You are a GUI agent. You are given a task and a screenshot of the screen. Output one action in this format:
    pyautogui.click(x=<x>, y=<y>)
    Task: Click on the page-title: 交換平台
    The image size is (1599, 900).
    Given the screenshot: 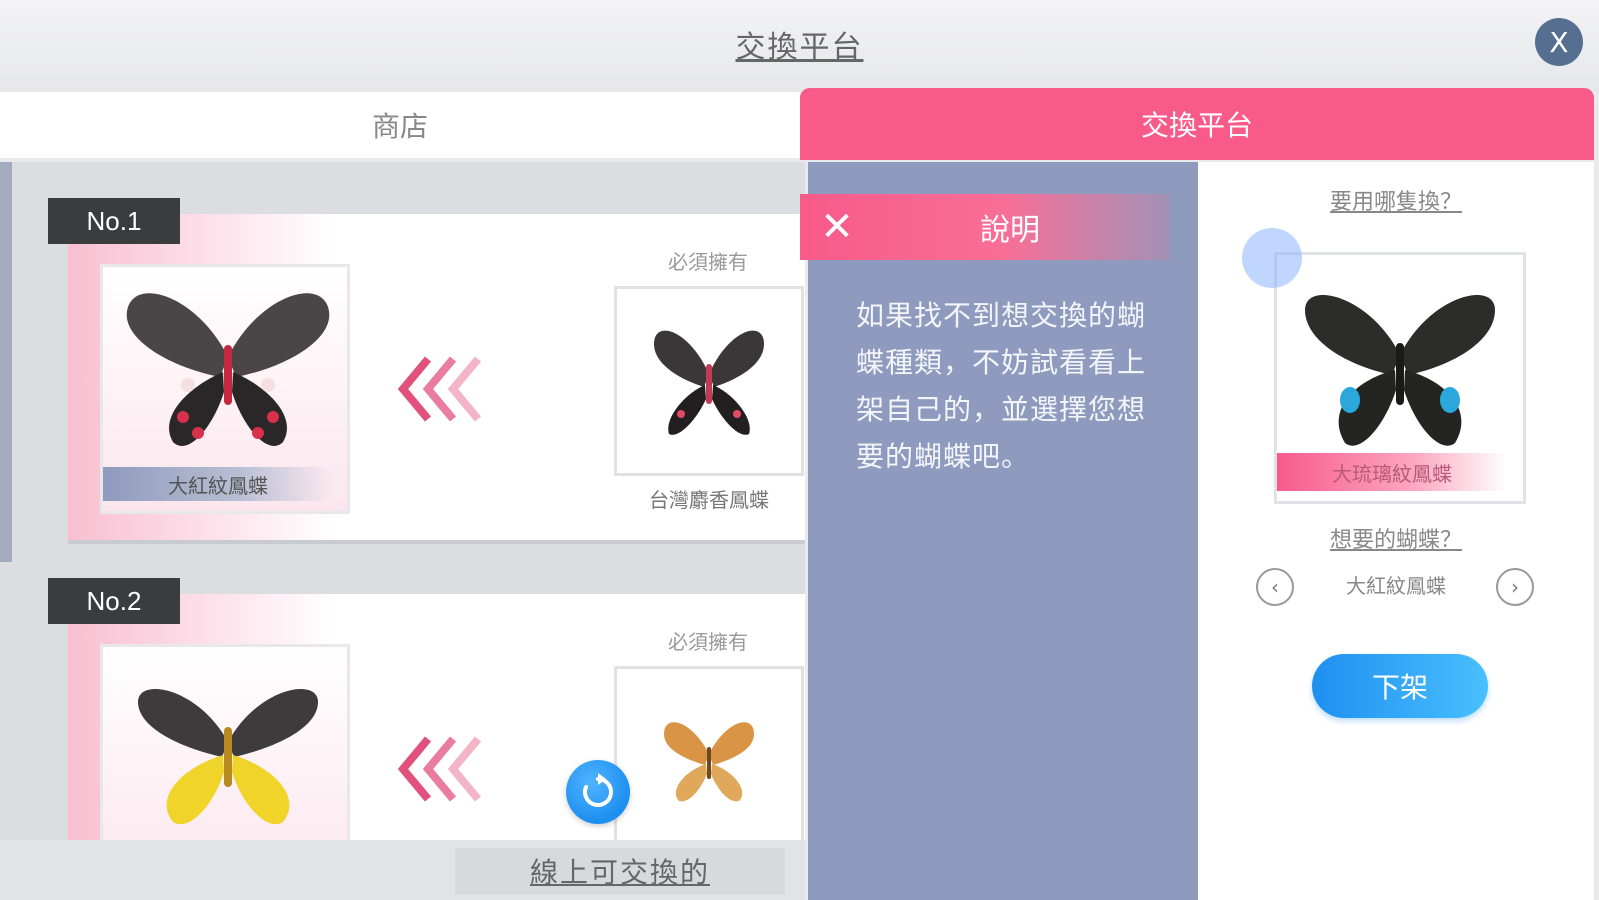 What is the action you would take?
    pyautogui.click(x=799, y=47)
    